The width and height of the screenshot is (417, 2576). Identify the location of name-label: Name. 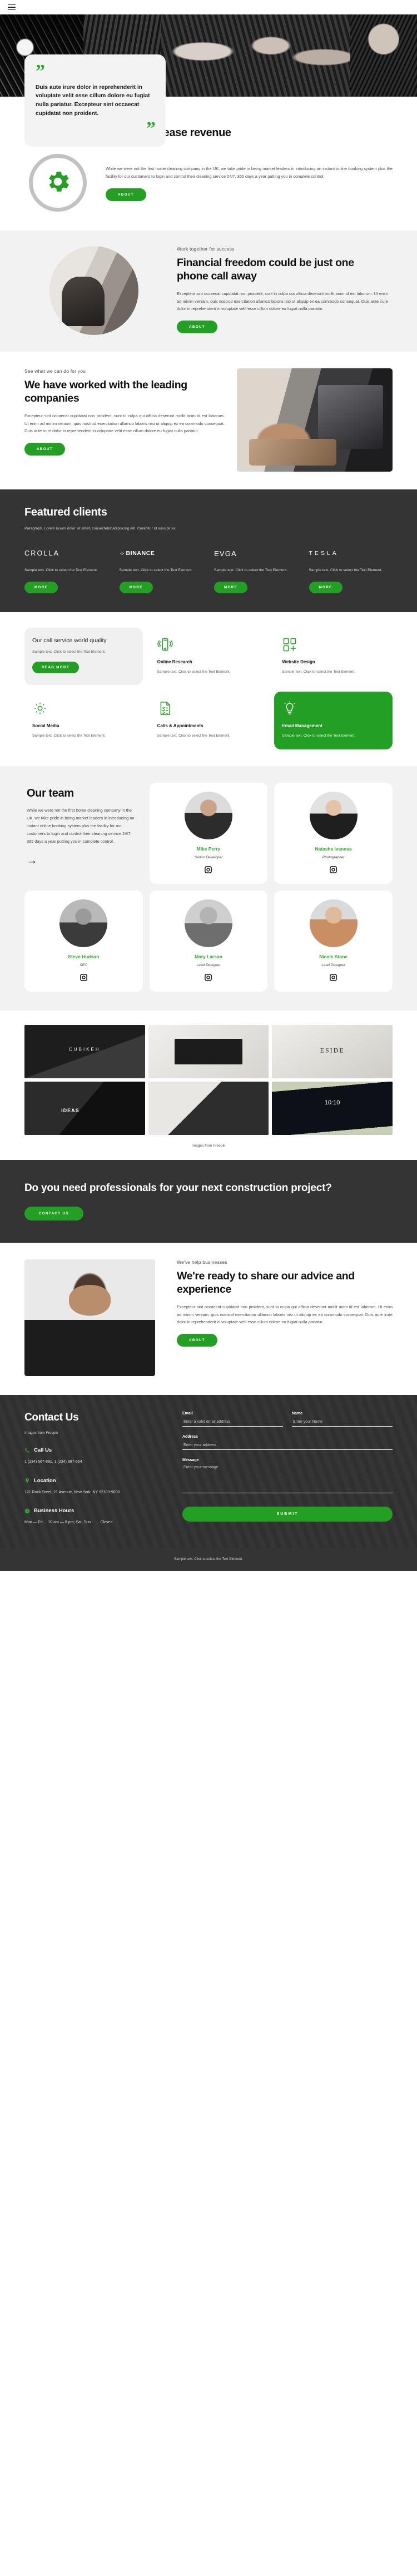
(298, 1414).